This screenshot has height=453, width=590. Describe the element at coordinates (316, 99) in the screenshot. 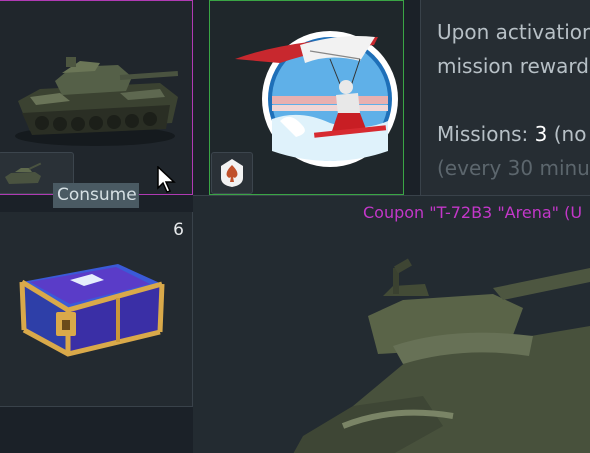

I see `kite-surfer-icon` at that location.